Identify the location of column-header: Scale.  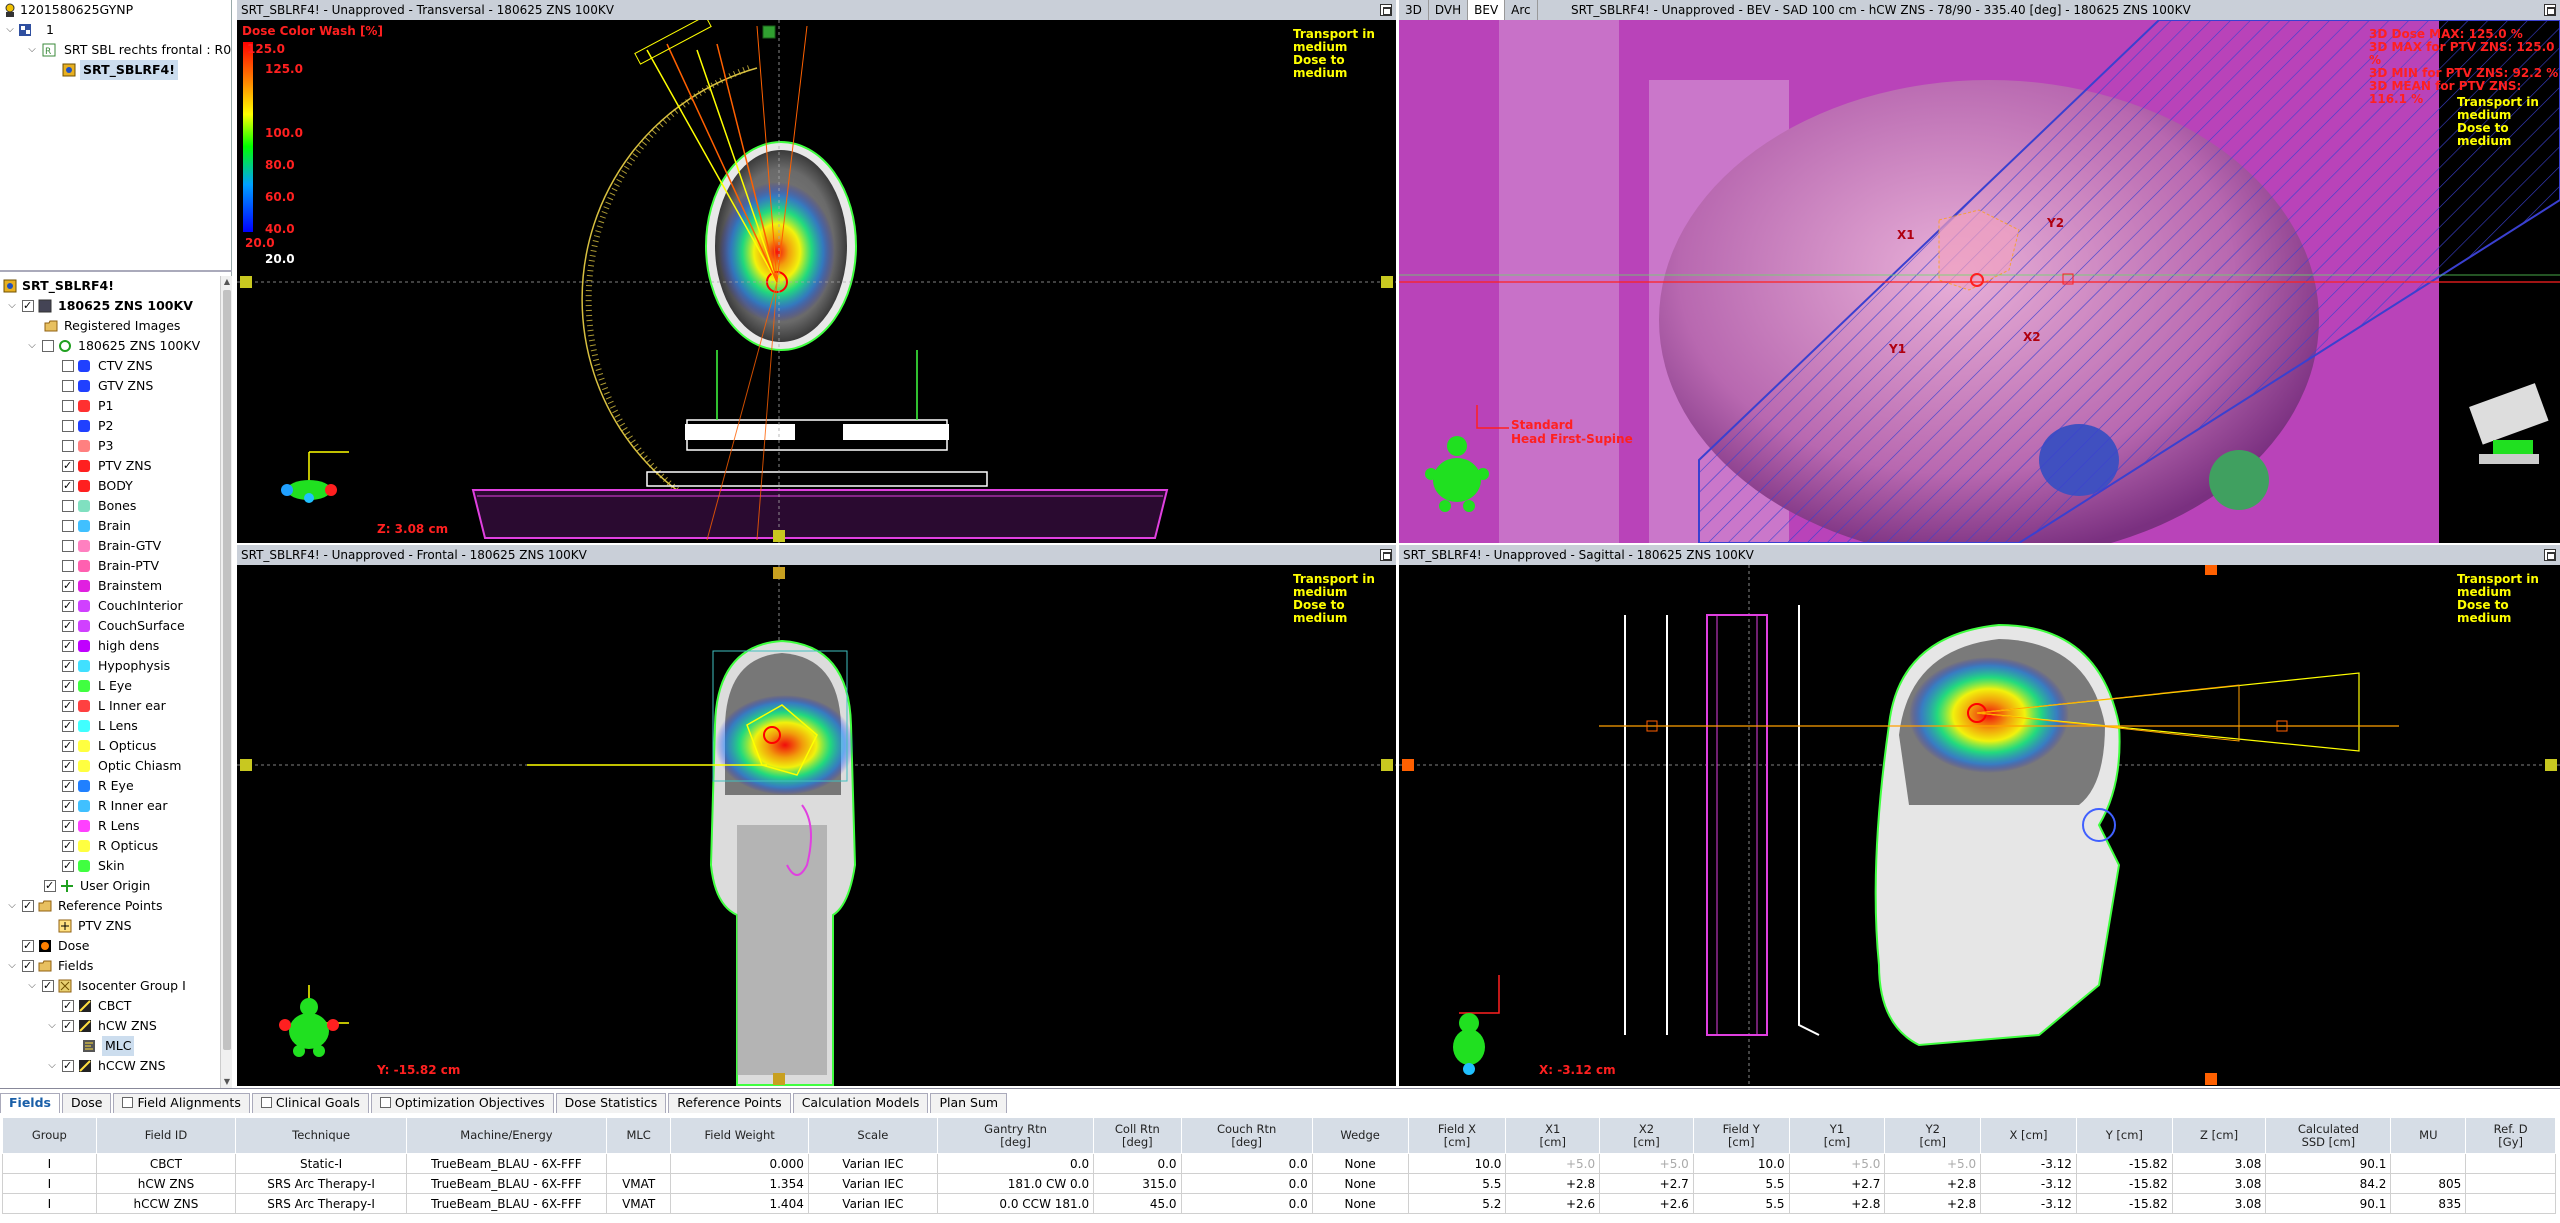
(872, 1135).